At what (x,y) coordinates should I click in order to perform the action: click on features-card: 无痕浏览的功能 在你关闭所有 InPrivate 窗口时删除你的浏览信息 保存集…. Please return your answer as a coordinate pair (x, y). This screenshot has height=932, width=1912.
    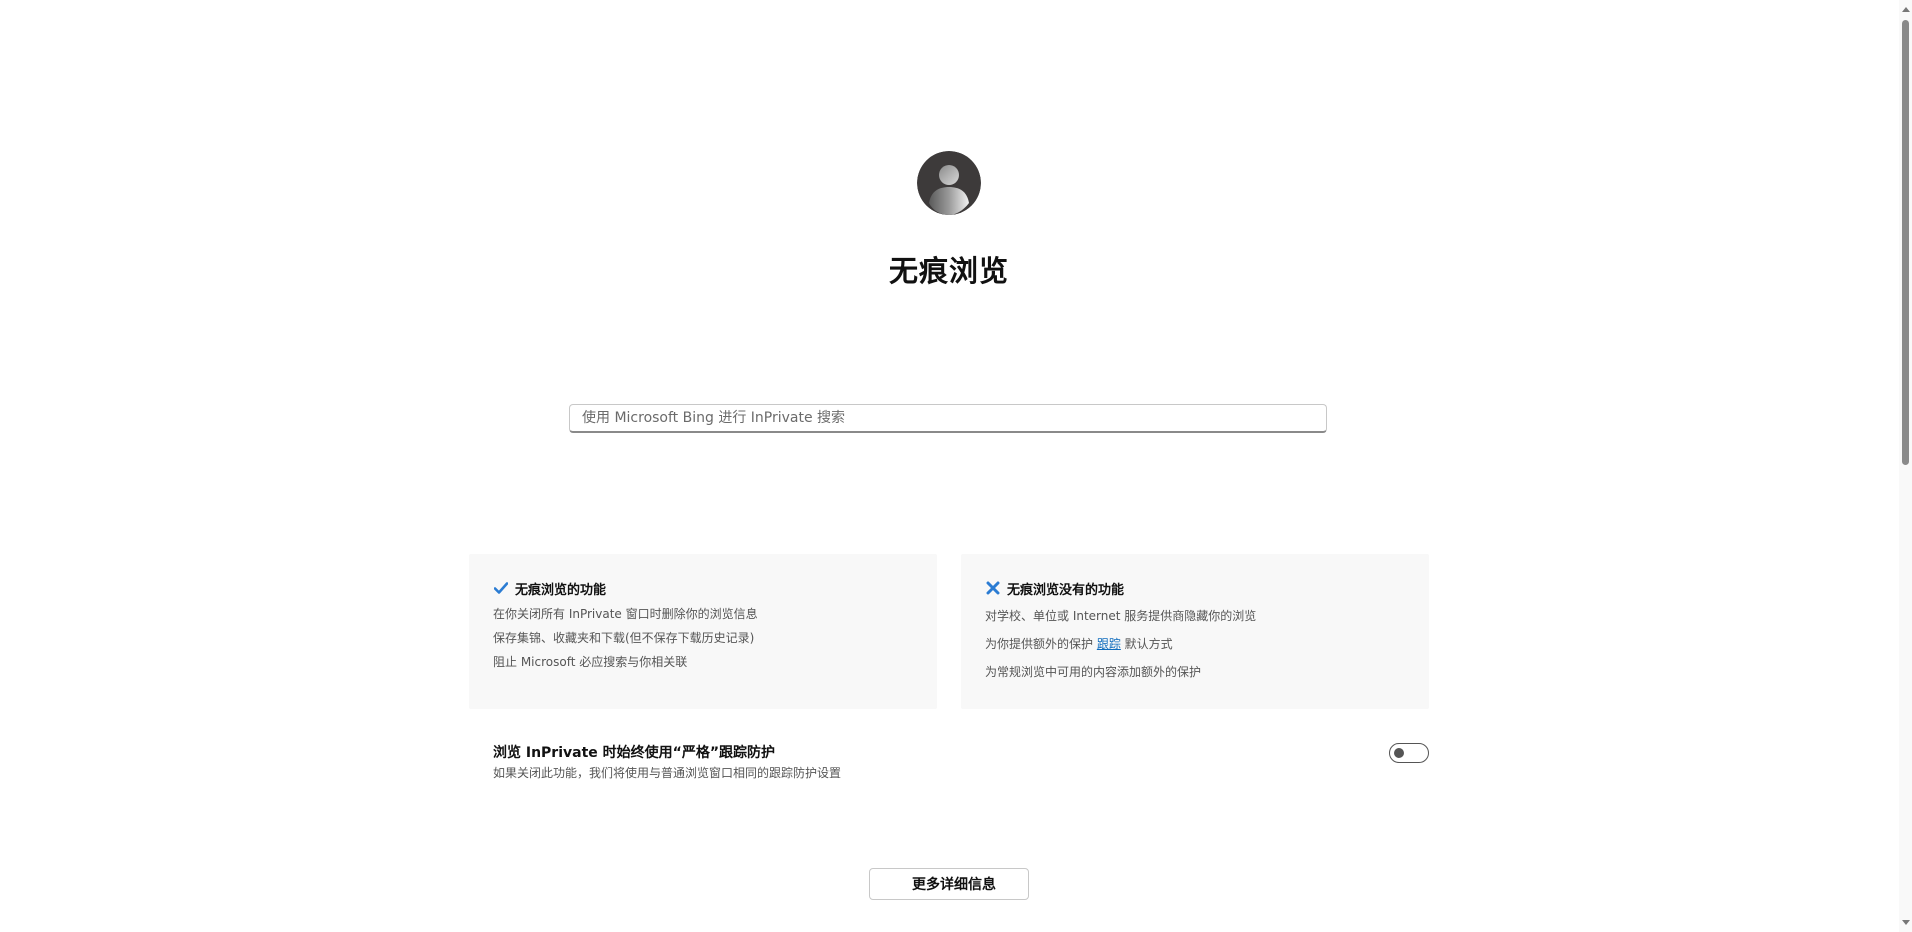
    Looking at the image, I should click on (703, 631).